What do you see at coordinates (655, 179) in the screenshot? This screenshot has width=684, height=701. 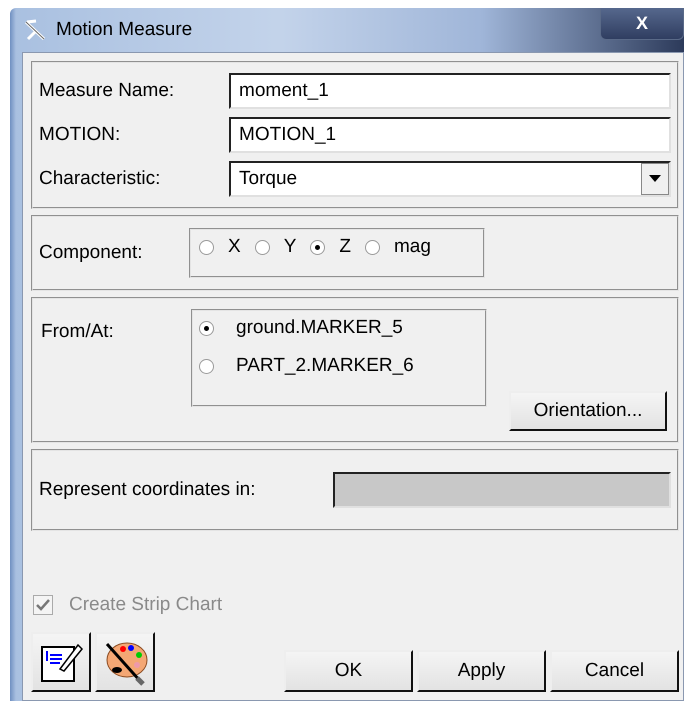 I see `dropdown-caret-icon` at bounding box center [655, 179].